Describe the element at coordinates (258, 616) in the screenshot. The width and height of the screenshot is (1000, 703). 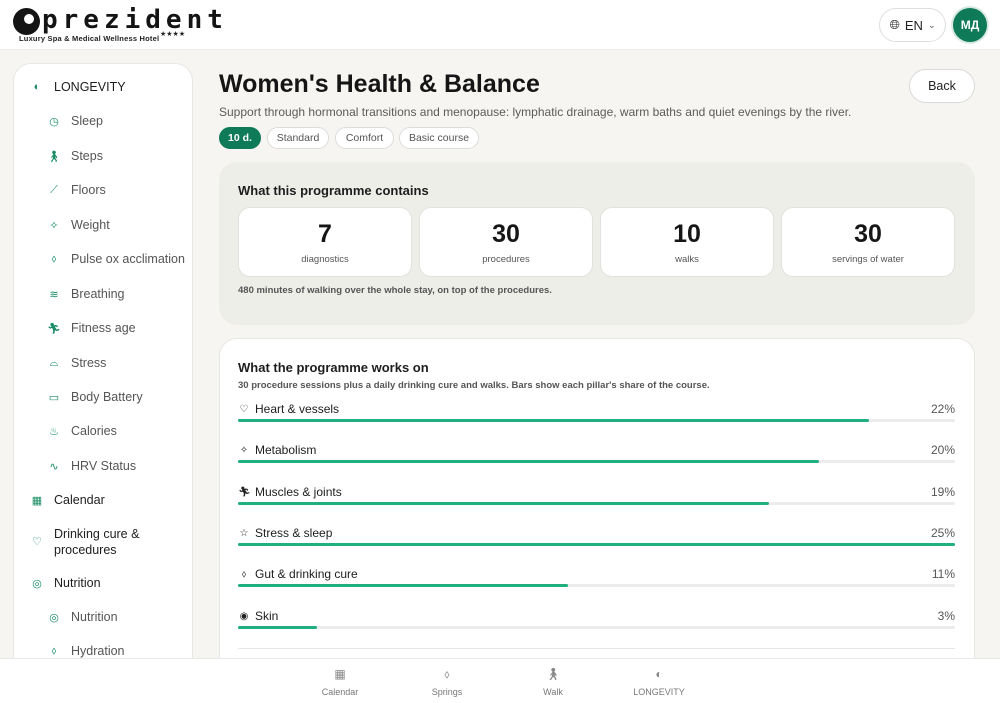
I see `pillar-name: ◉ Skin` at that location.